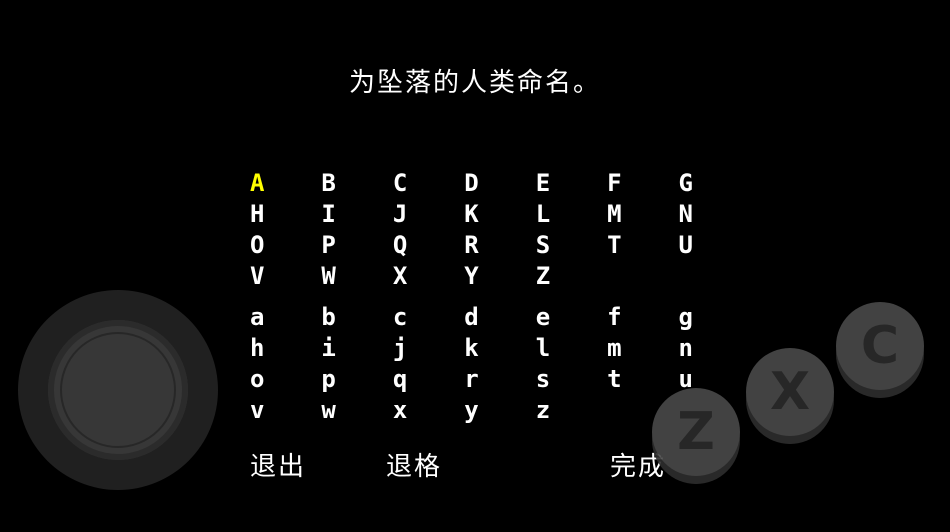 This screenshot has height=532, width=950. What do you see at coordinates (624, 348) in the screenshot?
I see `letter-key: m` at bounding box center [624, 348].